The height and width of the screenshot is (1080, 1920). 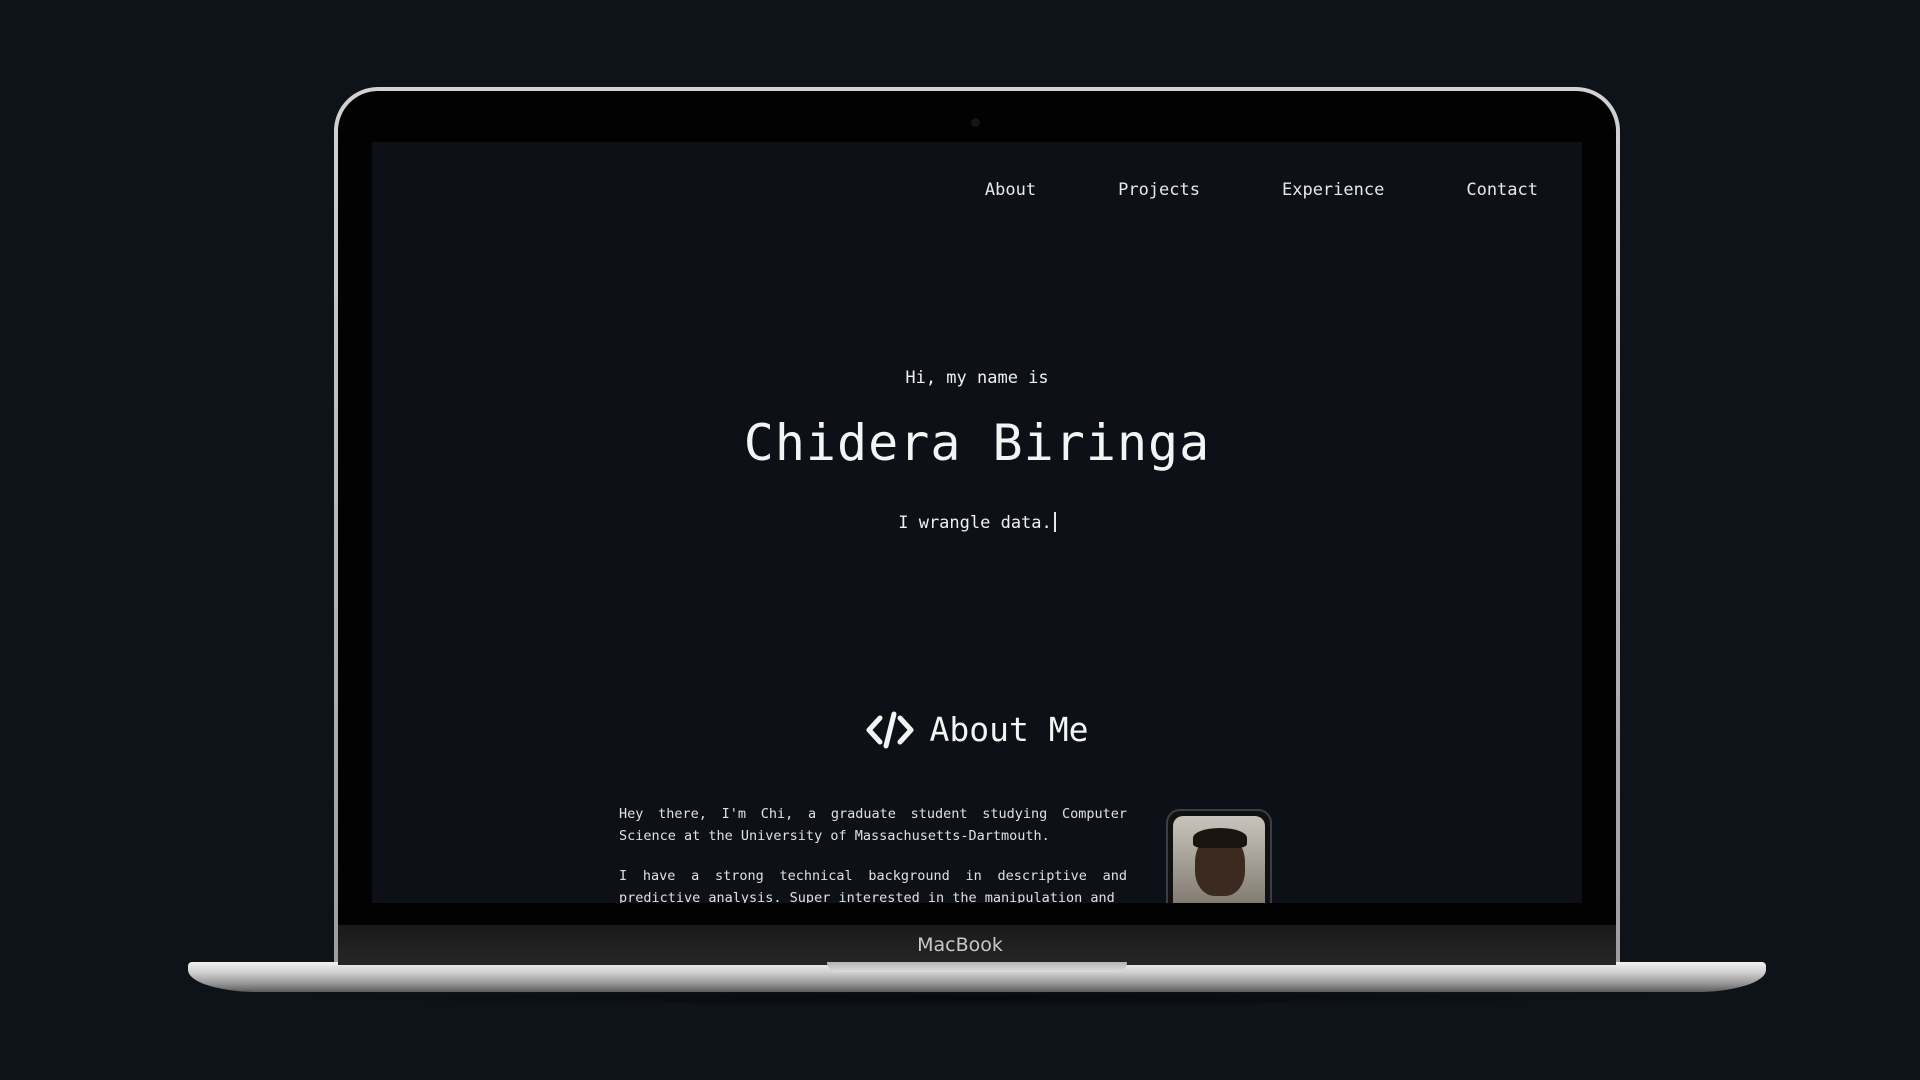 I want to click on text-caret, so click(x=1054, y=522).